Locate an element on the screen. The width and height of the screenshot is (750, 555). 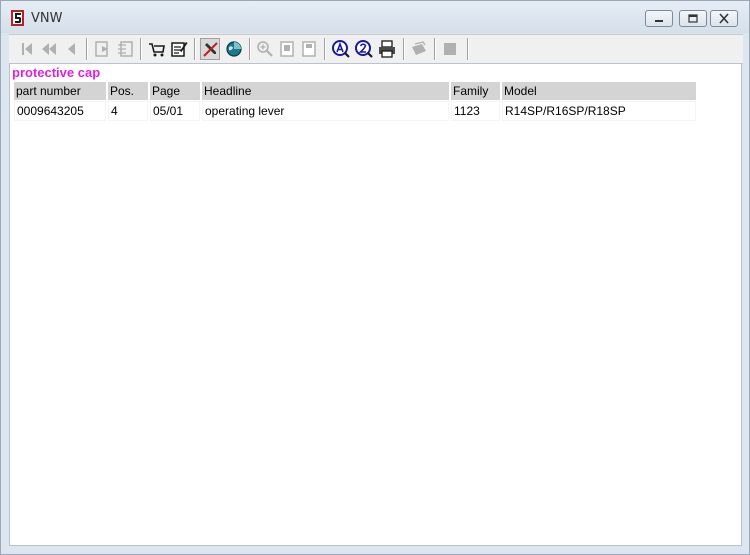
minimize-button is located at coordinates (659, 18).